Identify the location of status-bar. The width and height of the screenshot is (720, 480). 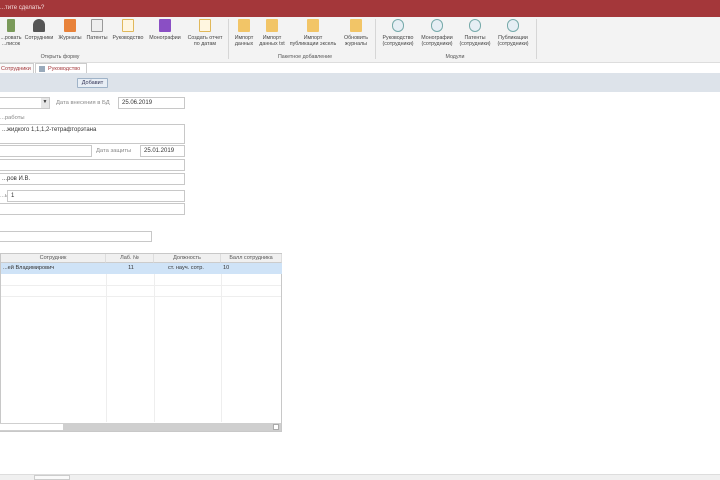
(360, 477).